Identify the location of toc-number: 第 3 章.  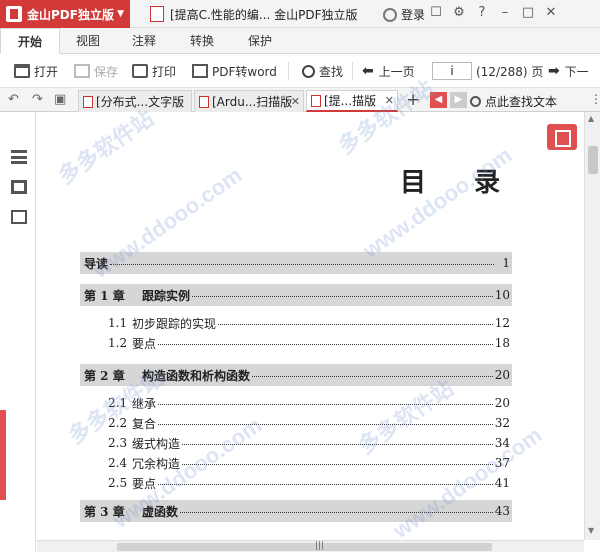
(104, 511).